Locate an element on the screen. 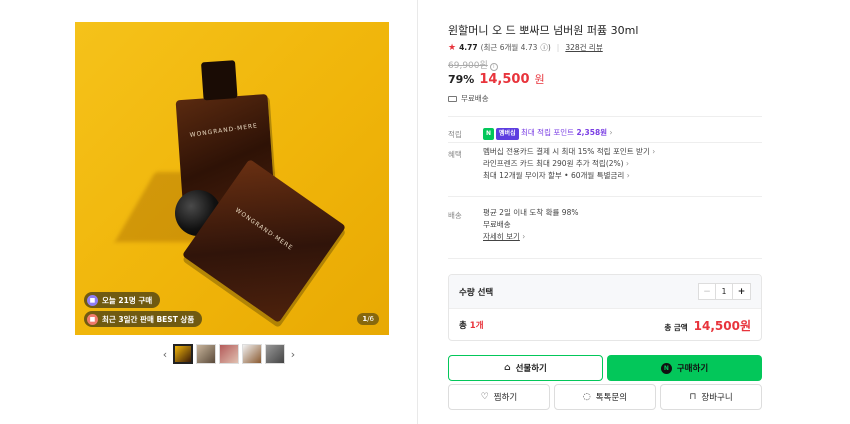 Image resolution: width=850 pixels, height=424 pixels. benefit-item: 멤버십 전용카드 결제 시 최대 15% 적립 포인트 받기 › is located at coordinates (569, 152).